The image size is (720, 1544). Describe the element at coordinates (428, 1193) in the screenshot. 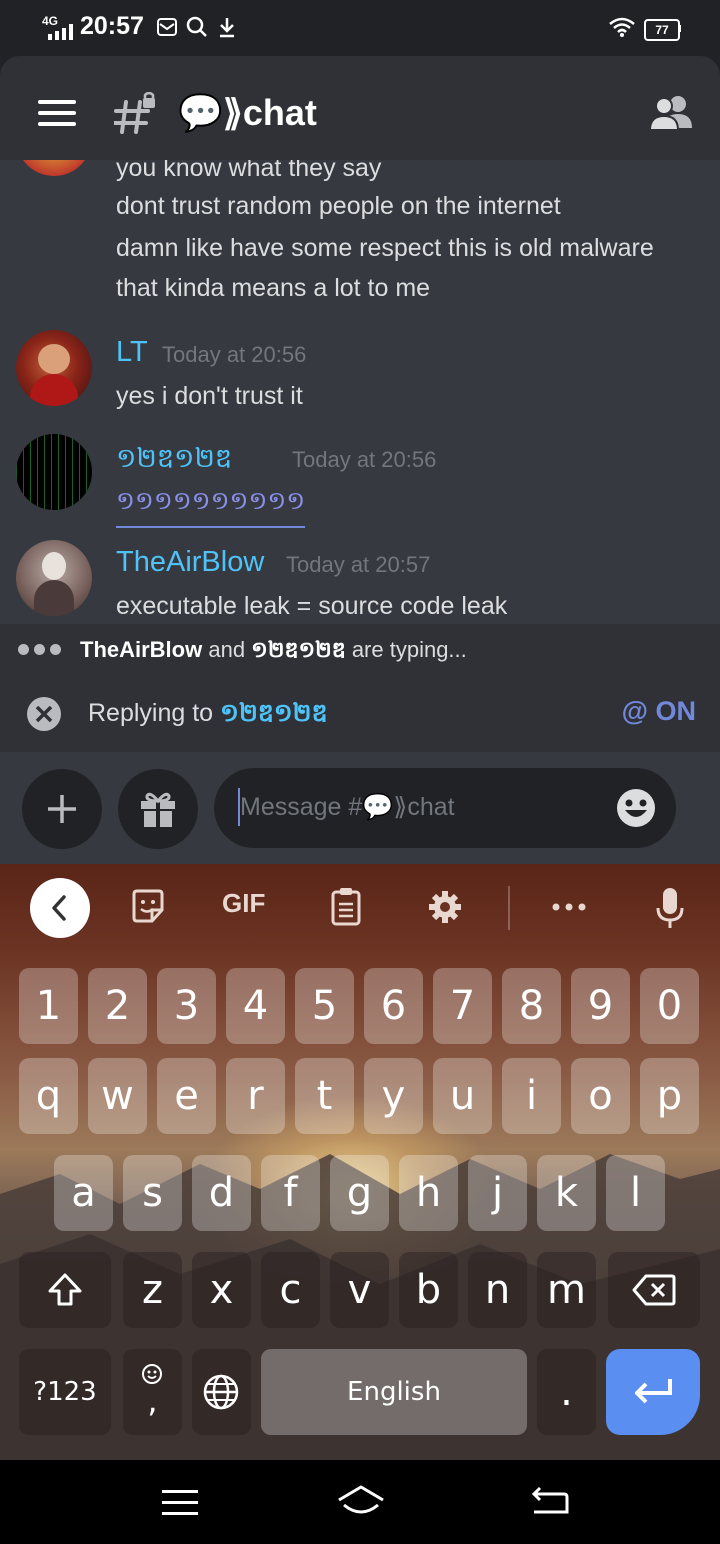

I see `key-h: h` at that location.